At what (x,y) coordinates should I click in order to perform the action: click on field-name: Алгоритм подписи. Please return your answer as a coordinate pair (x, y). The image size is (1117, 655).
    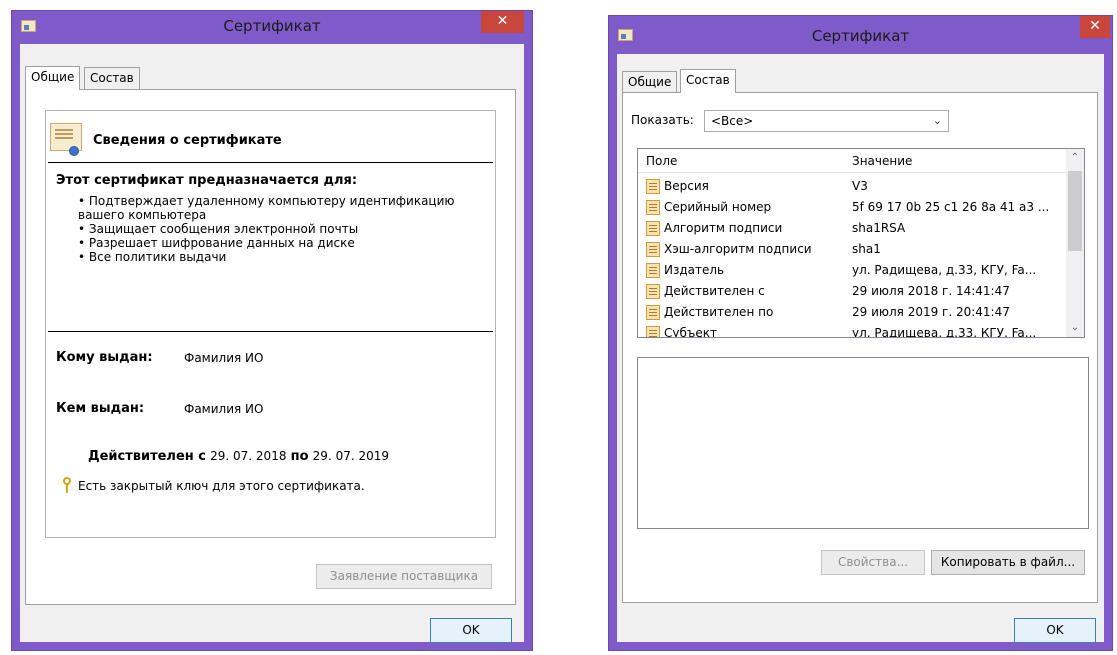
    Looking at the image, I should click on (723, 228).